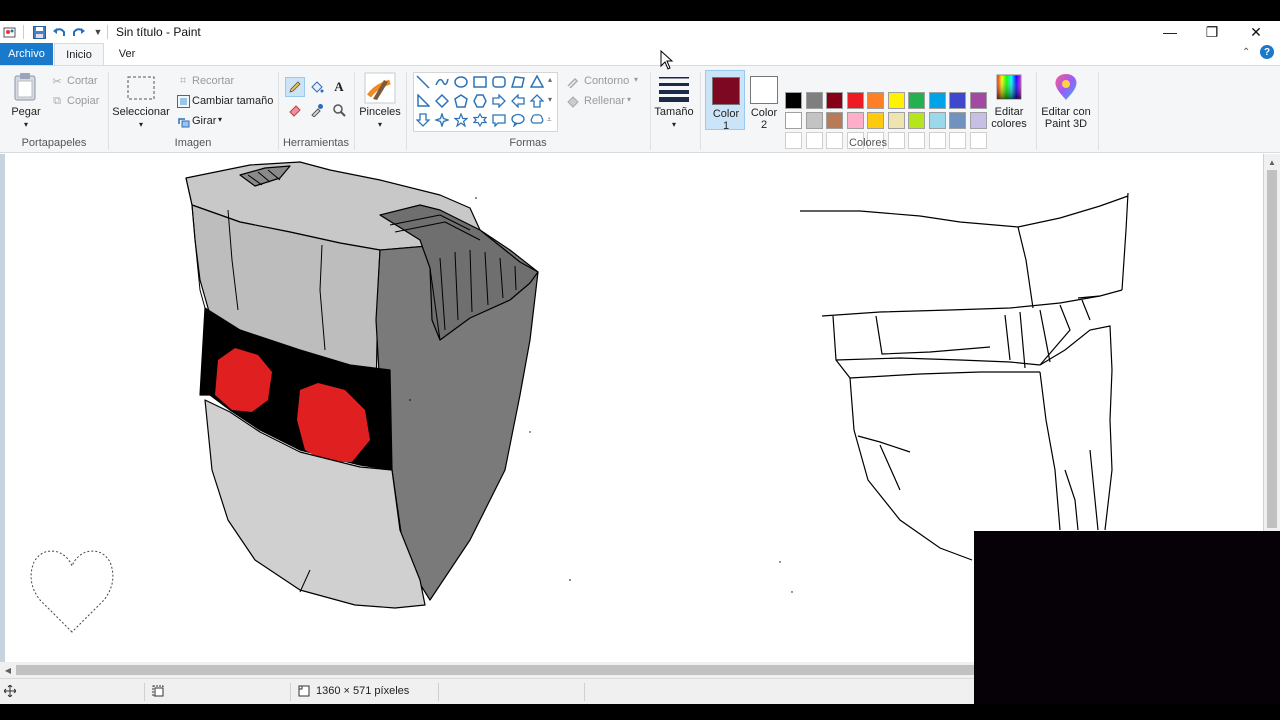 This screenshot has height=720, width=1280. What do you see at coordinates (537, 82) in the screenshot?
I see `triangle-shape-icon` at bounding box center [537, 82].